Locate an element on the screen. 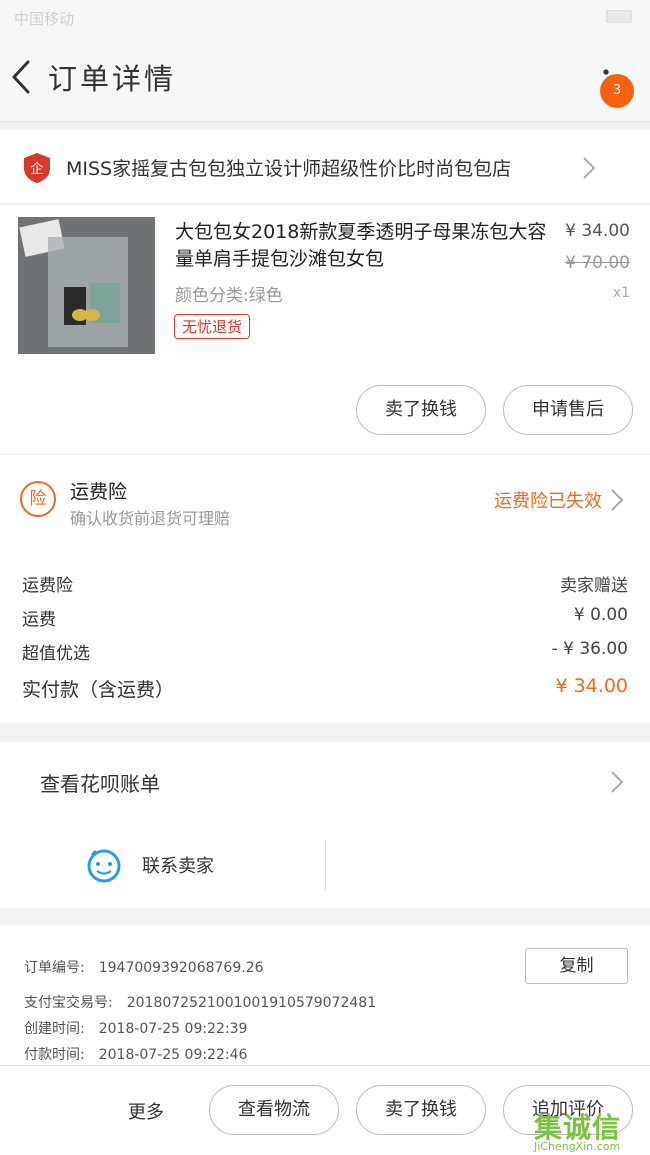 The height and width of the screenshot is (1155, 650). shop-row: 企 MISS家摇复古包包独立设计师超级性价比时尚包包店 is located at coordinates (325, 167).